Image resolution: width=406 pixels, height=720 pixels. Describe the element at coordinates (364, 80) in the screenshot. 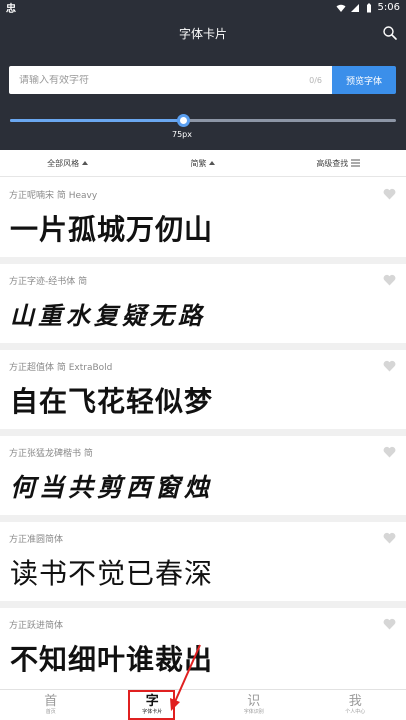

I see `preview-font-button: 预览字体` at that location.